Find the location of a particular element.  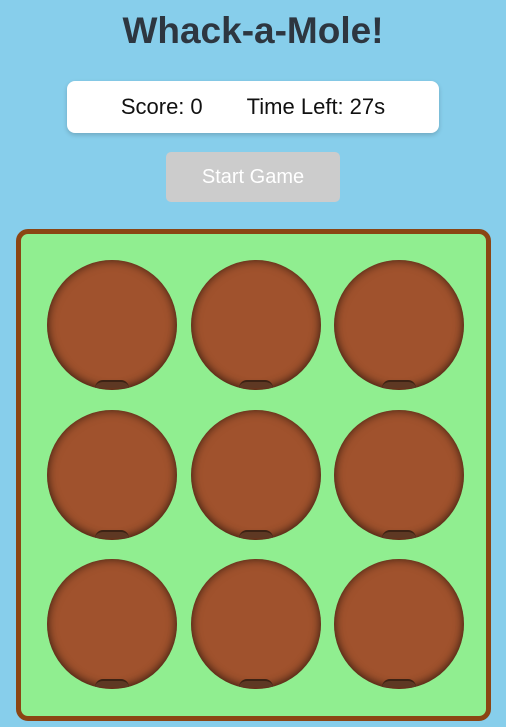

timer-display: Time Left: 27s is located at coordinates (316, 107).